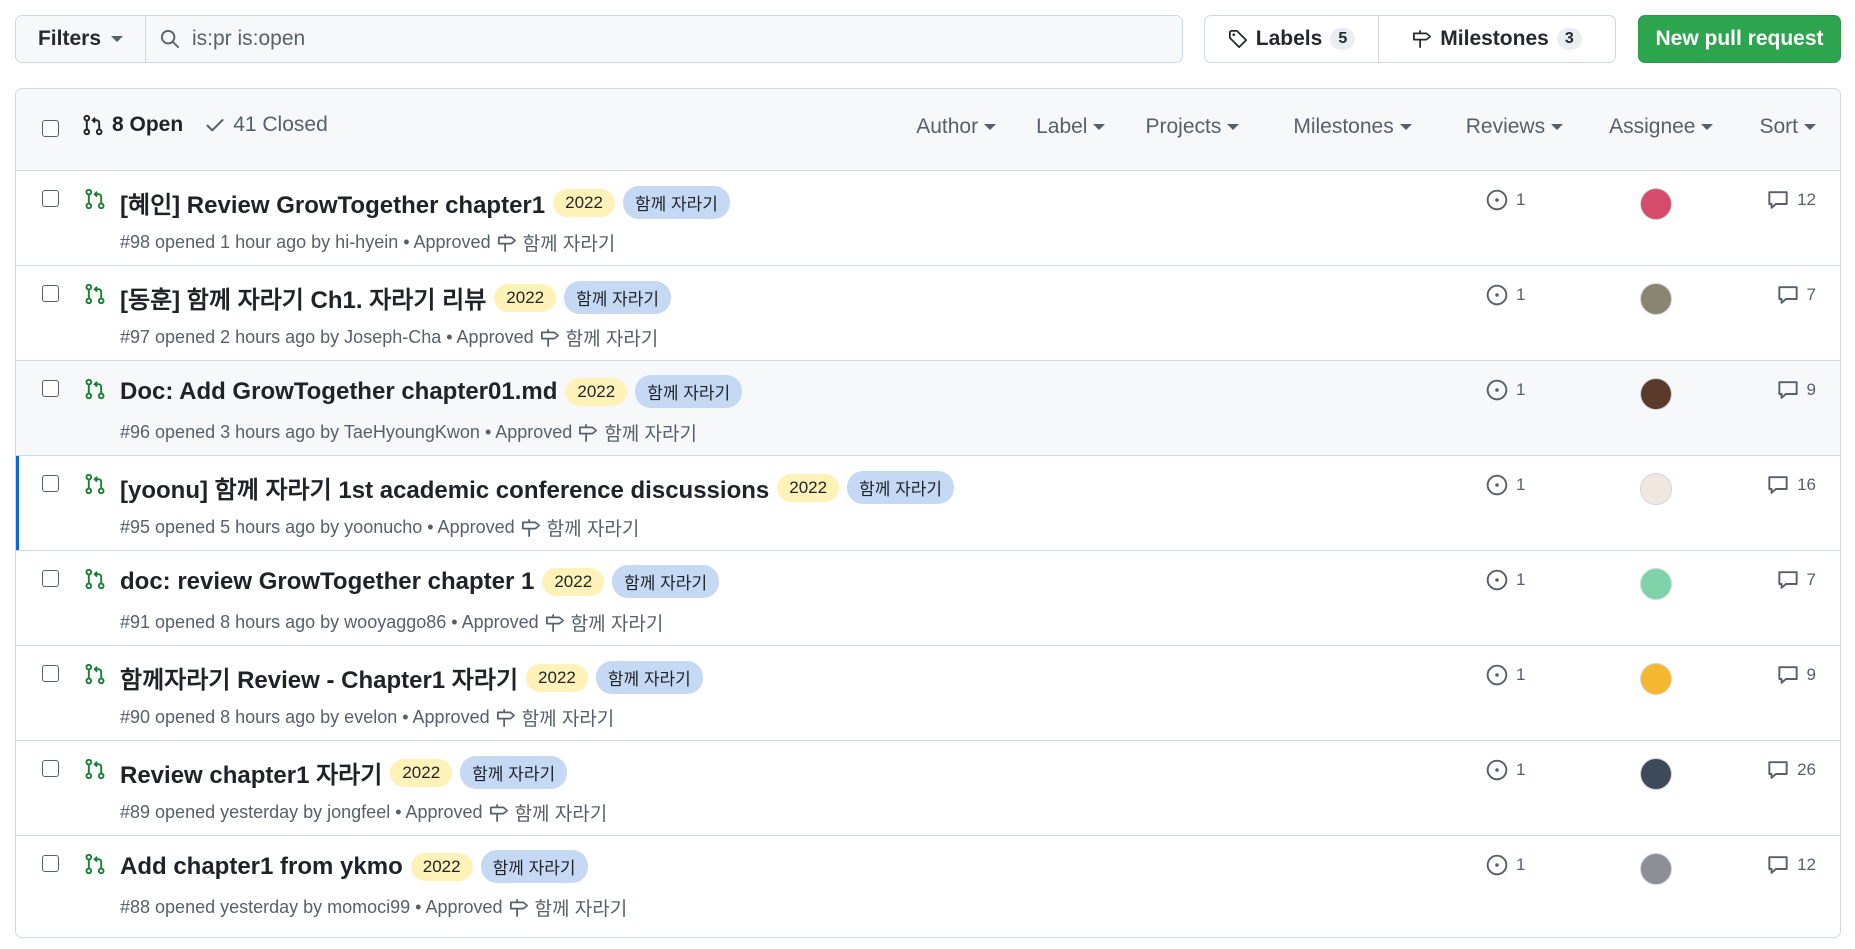  What do you see at coordinates (81, 39) in the screenshot?
I see `filters-button: Filters` at bounding box center [81, 39].